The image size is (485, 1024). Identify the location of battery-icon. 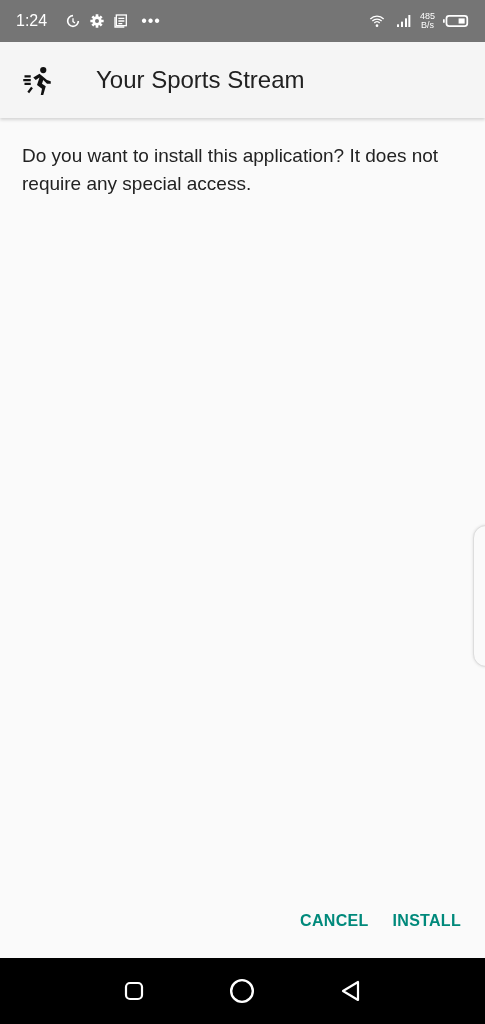
(456, 21).